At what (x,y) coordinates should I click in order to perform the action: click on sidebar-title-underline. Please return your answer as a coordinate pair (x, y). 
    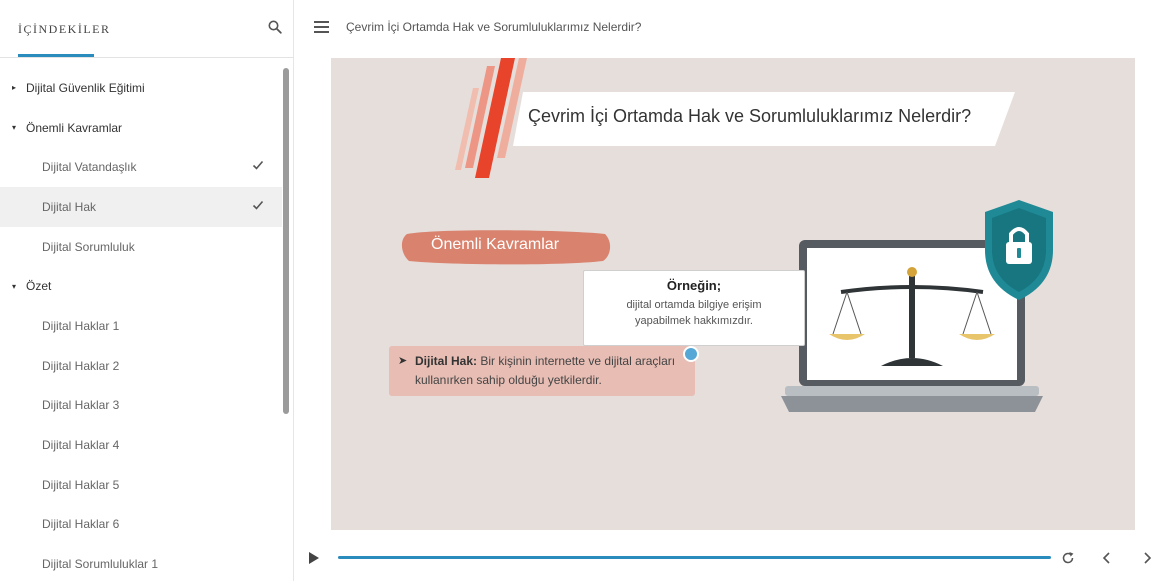
    Looking at the image, I should click on (56, 55).